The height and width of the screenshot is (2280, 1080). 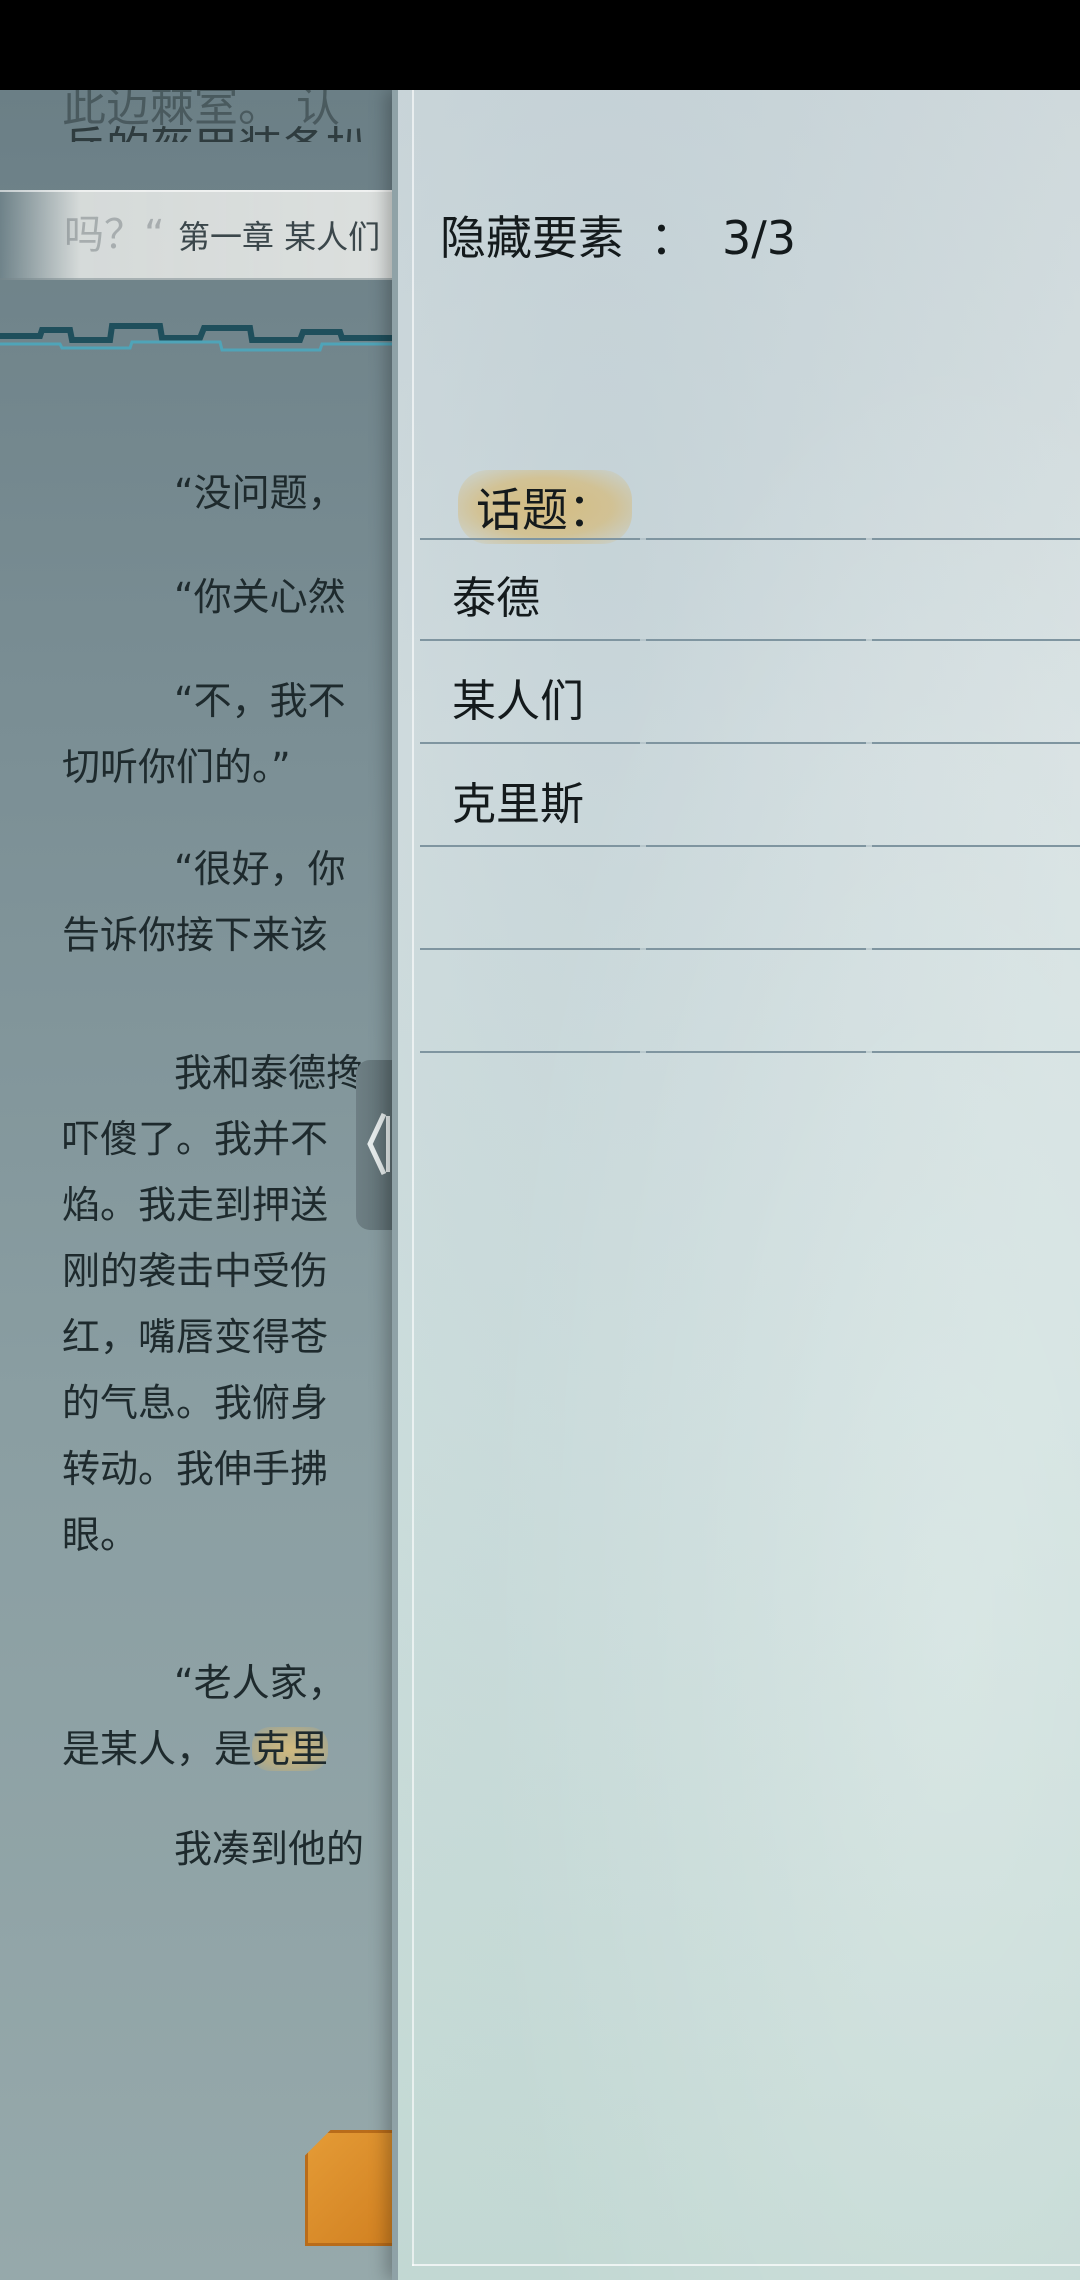 What do you see at coordinates (750, 692) in the screenshot?
I see `topic-item-2: 某人们` at bounding box center [750, 692].